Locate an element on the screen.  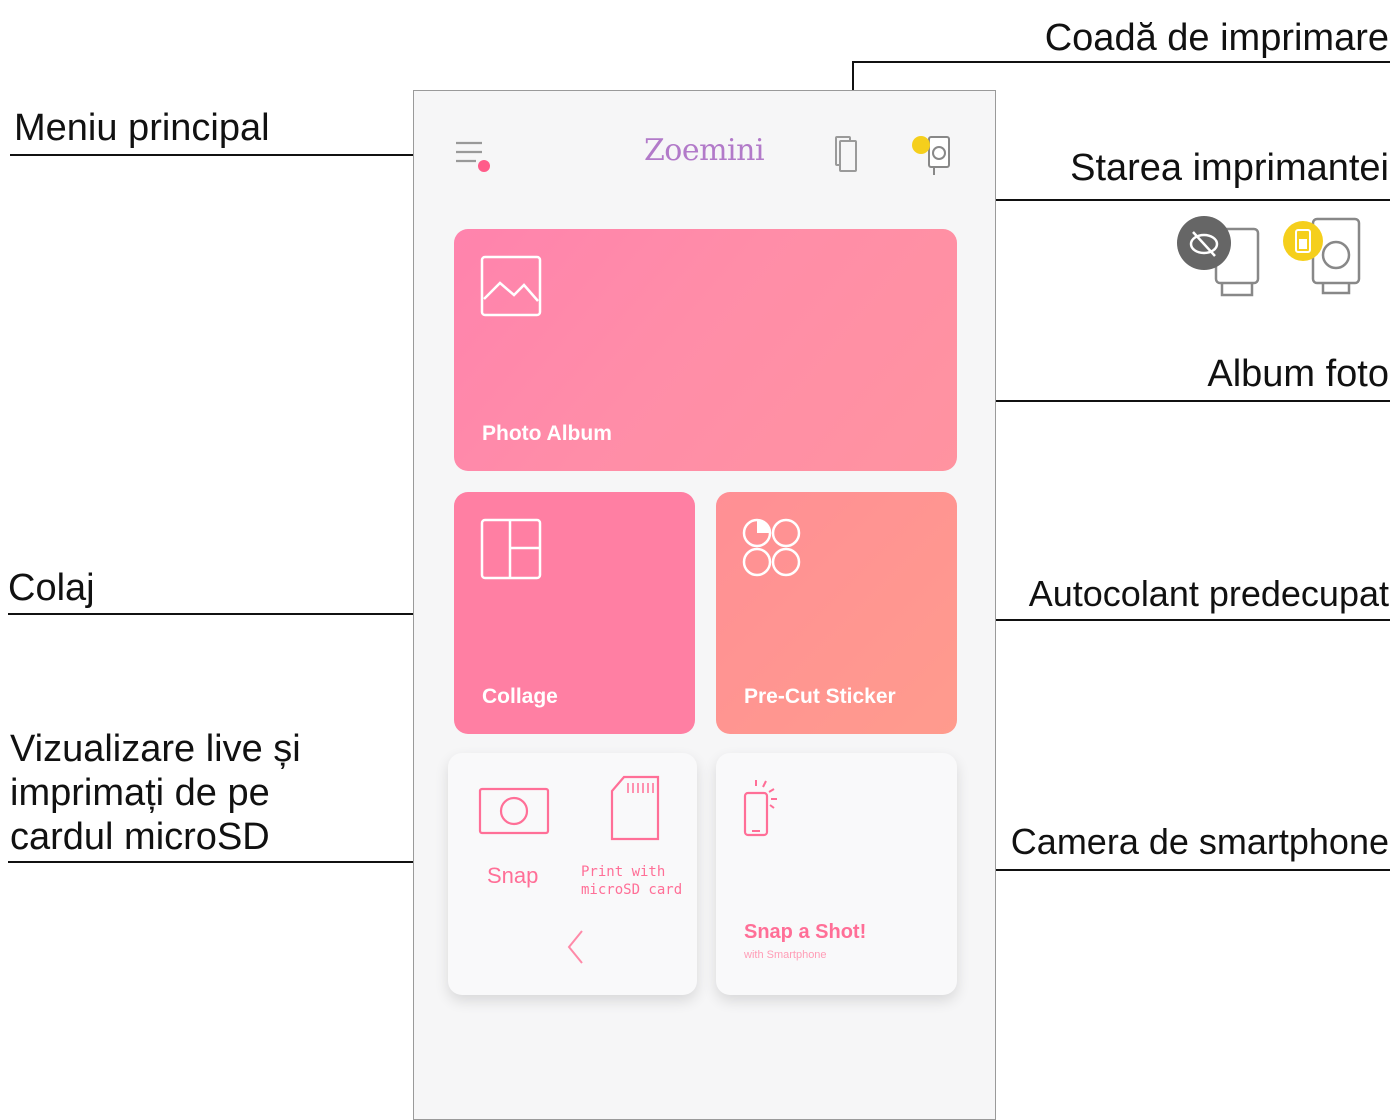
snap-a-shot-title: Snap a Shot! is located at coordinates (805, 932).